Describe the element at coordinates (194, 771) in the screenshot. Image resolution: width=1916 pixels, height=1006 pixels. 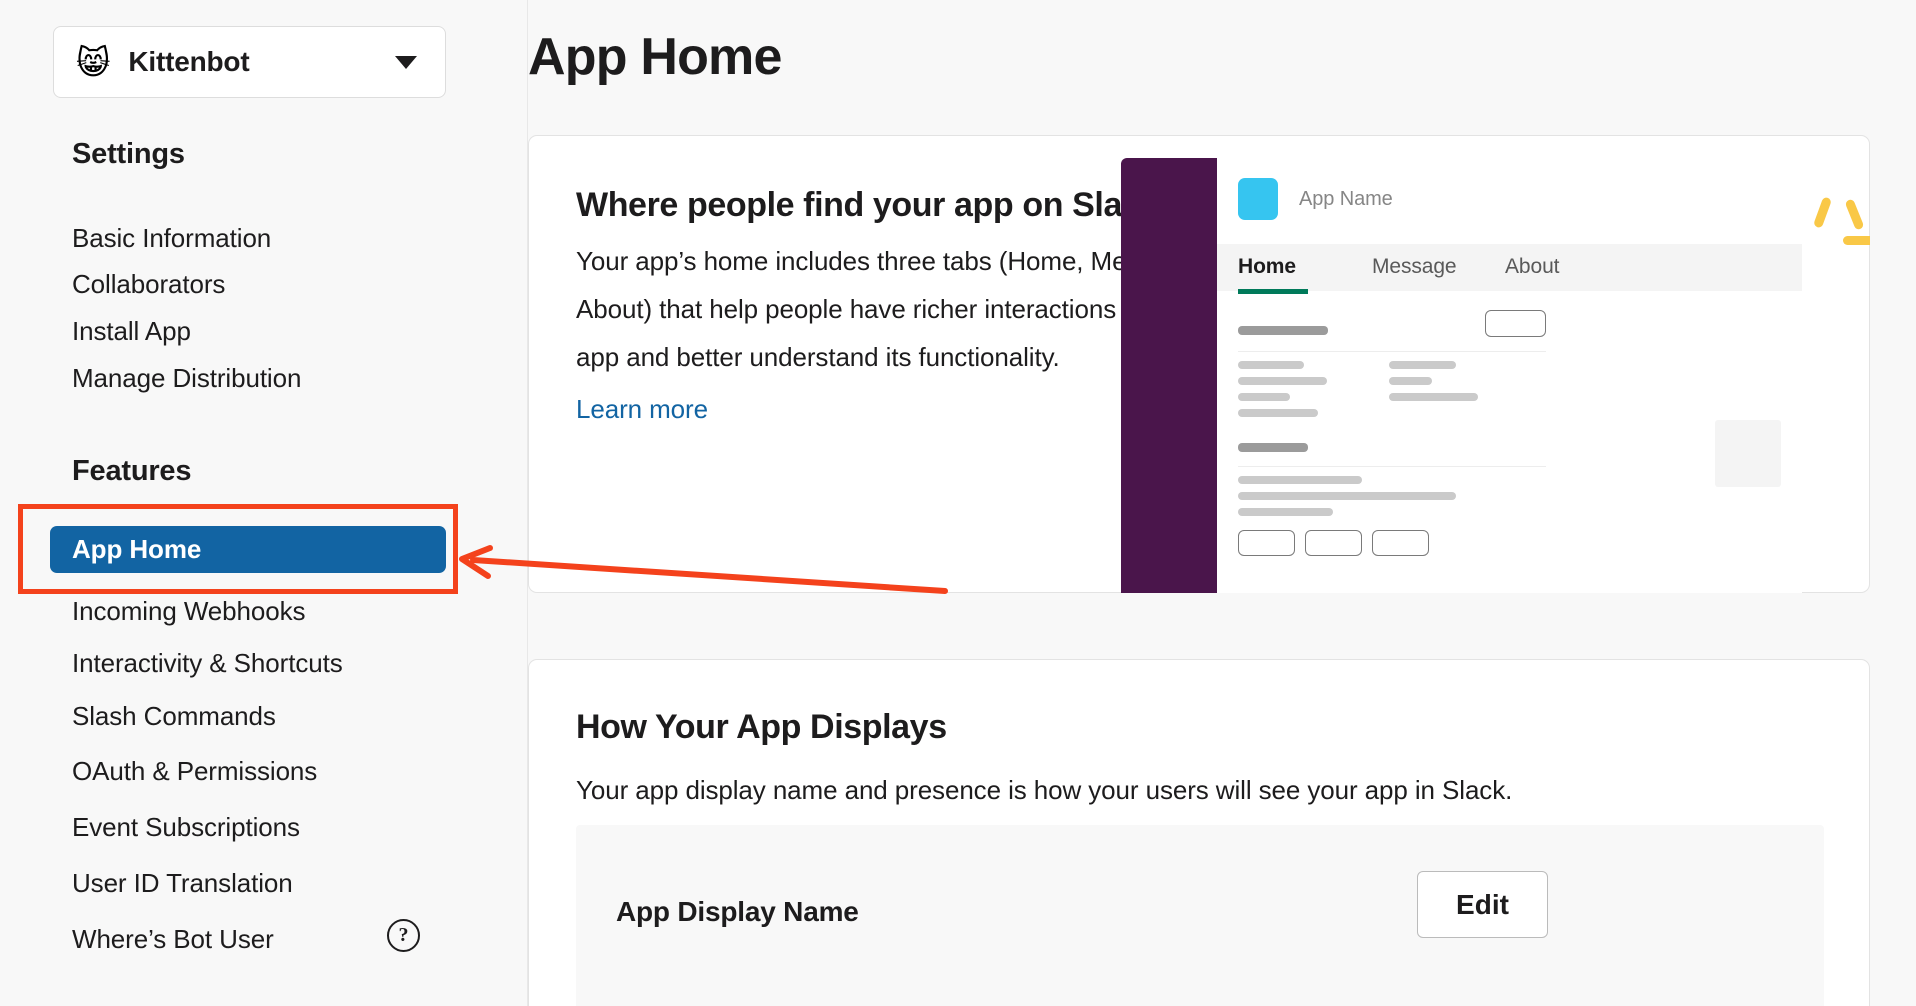
I see `sidebar-item-oauth-permissions: OAuth & Permissions` at that location.